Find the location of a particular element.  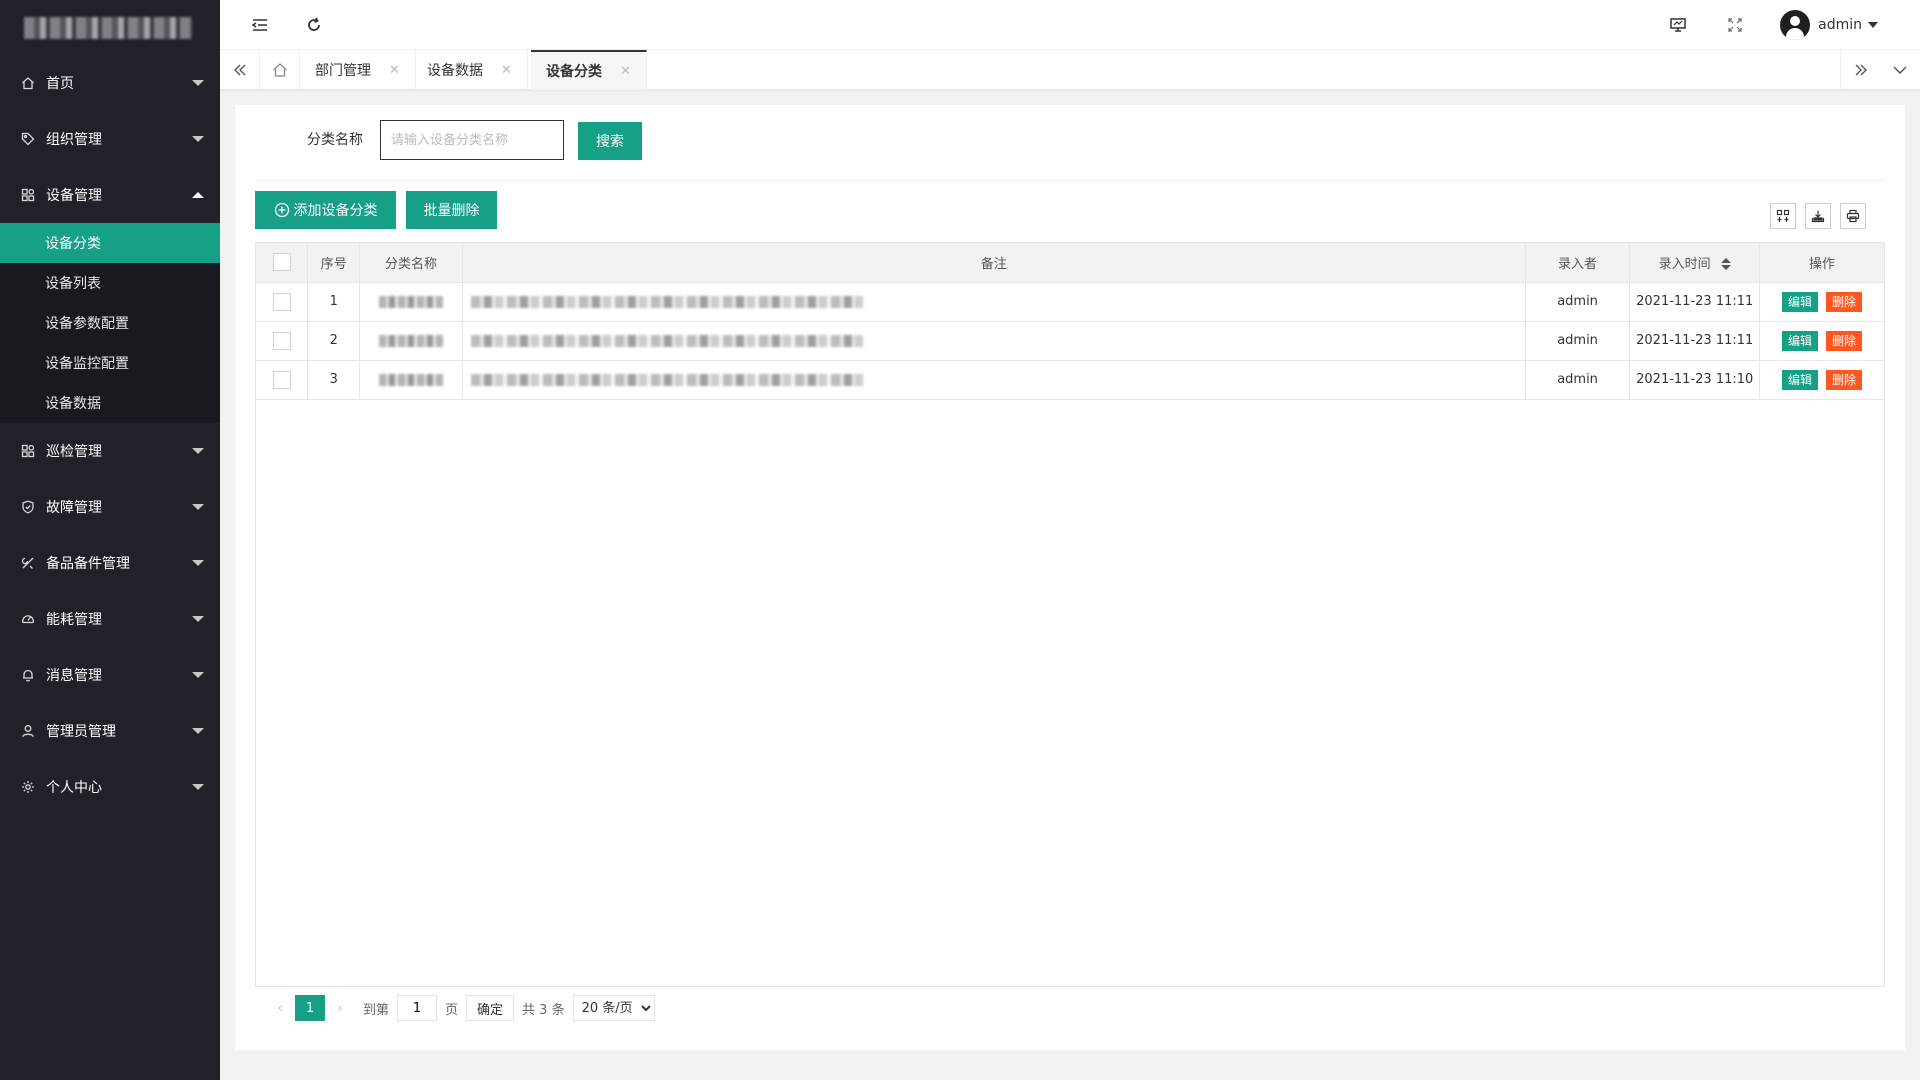

sidebar-item-inspection: 巡检管理 is located at coordinates (110, 451).